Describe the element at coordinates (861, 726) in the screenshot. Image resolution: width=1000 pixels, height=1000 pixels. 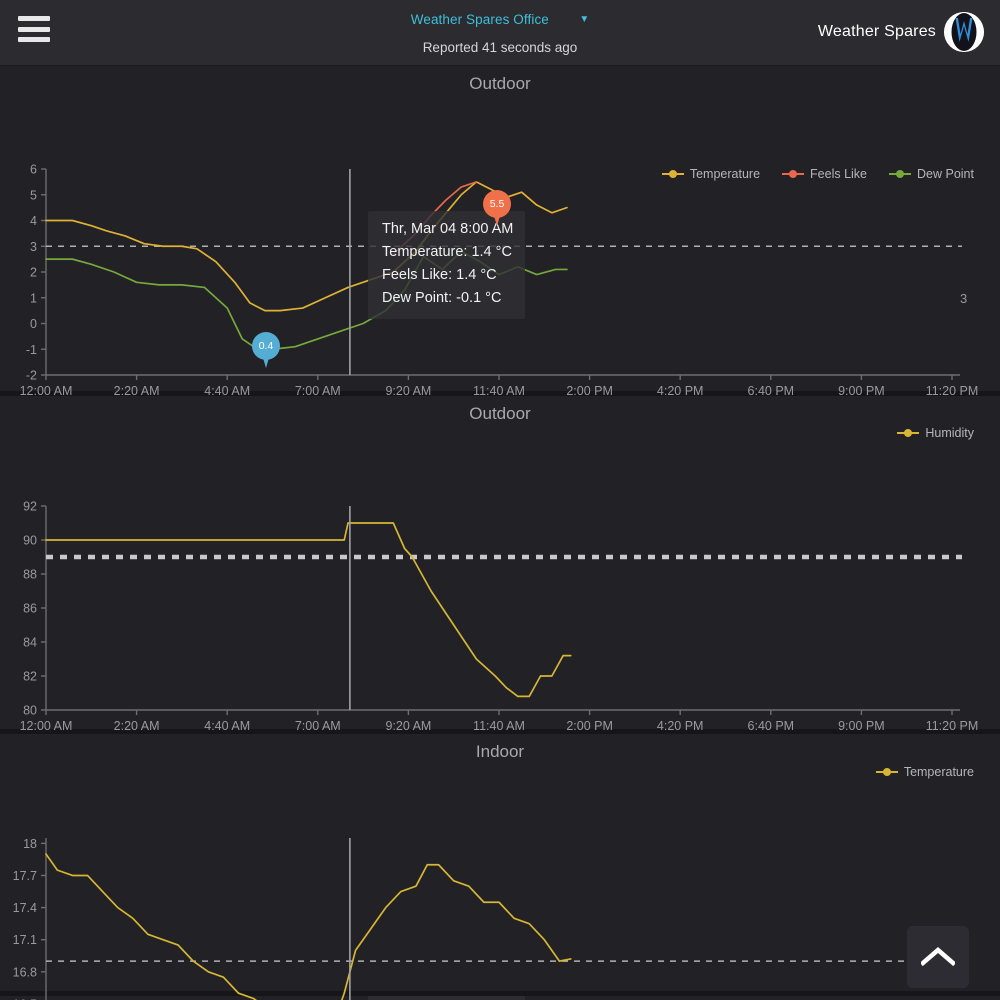
I see `svg-text: 9:00 PM` at that location.